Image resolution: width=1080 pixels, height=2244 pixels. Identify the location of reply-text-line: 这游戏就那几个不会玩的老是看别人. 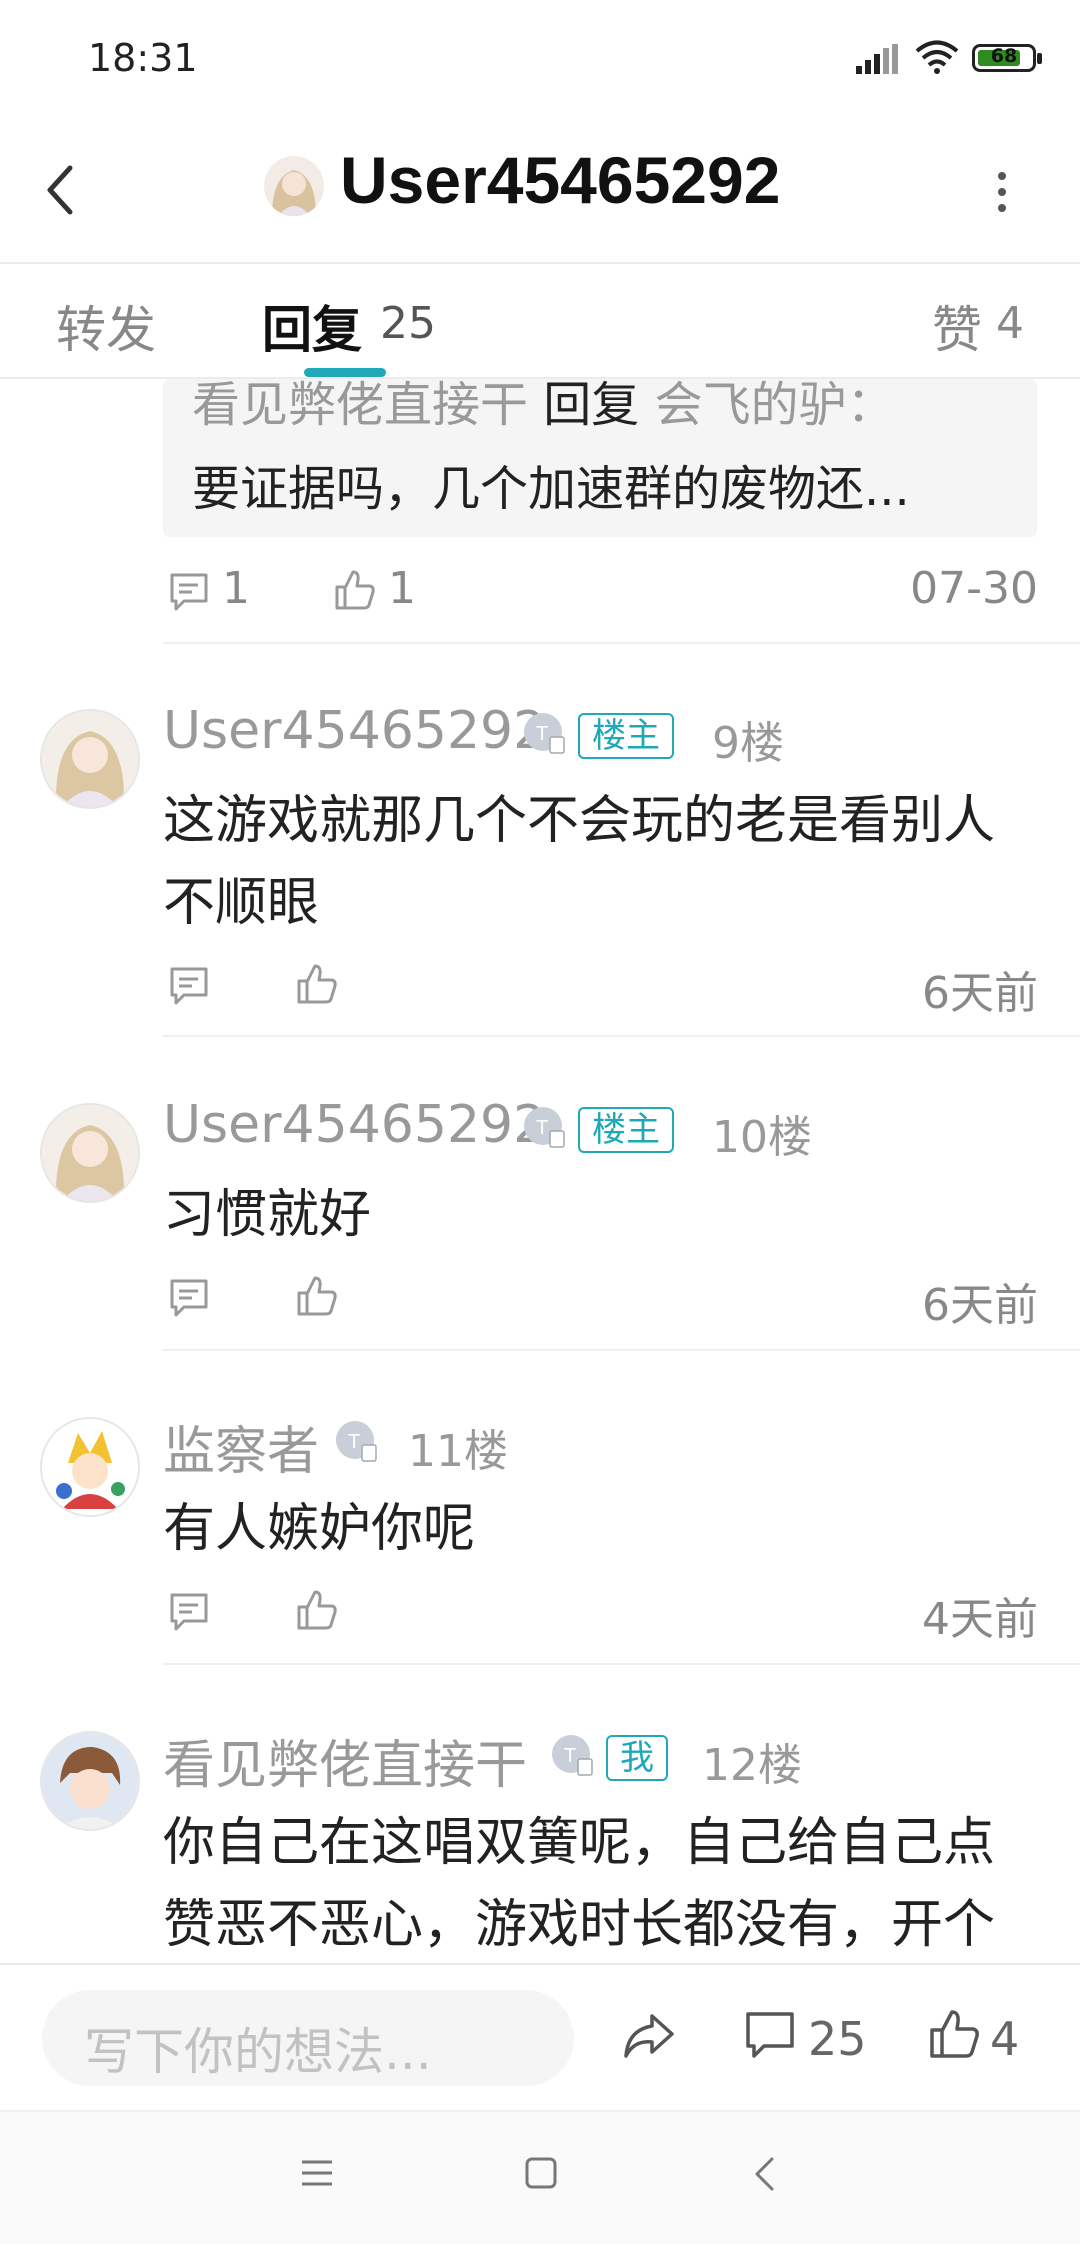
(579, 821).